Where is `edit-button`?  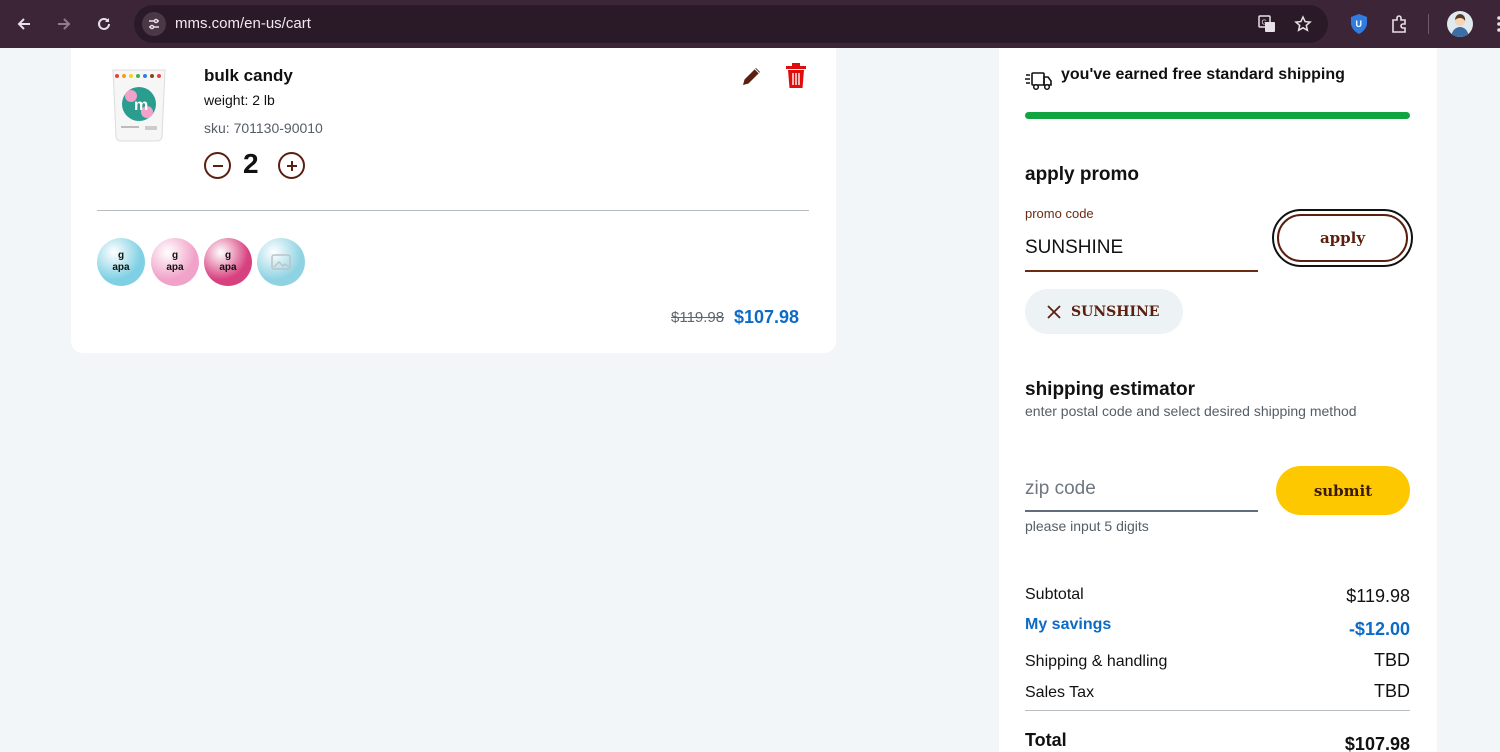
edit-button is located at coordinates (752, 76).